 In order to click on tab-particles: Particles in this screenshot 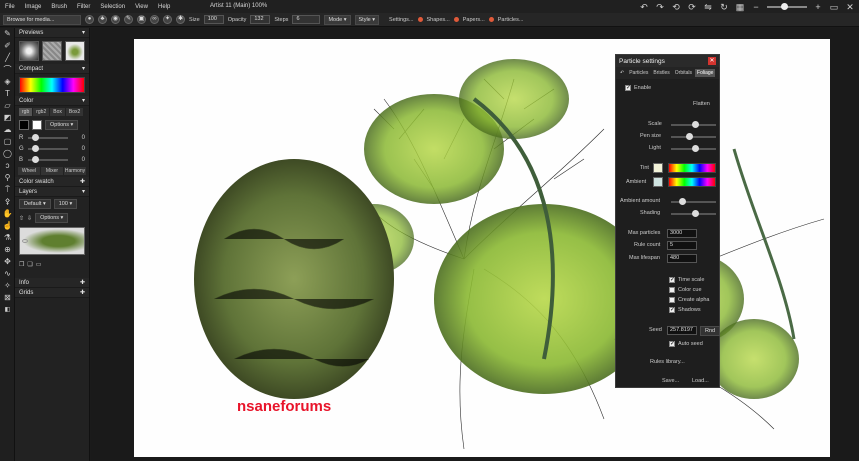, I will do `click(638, 73)`.